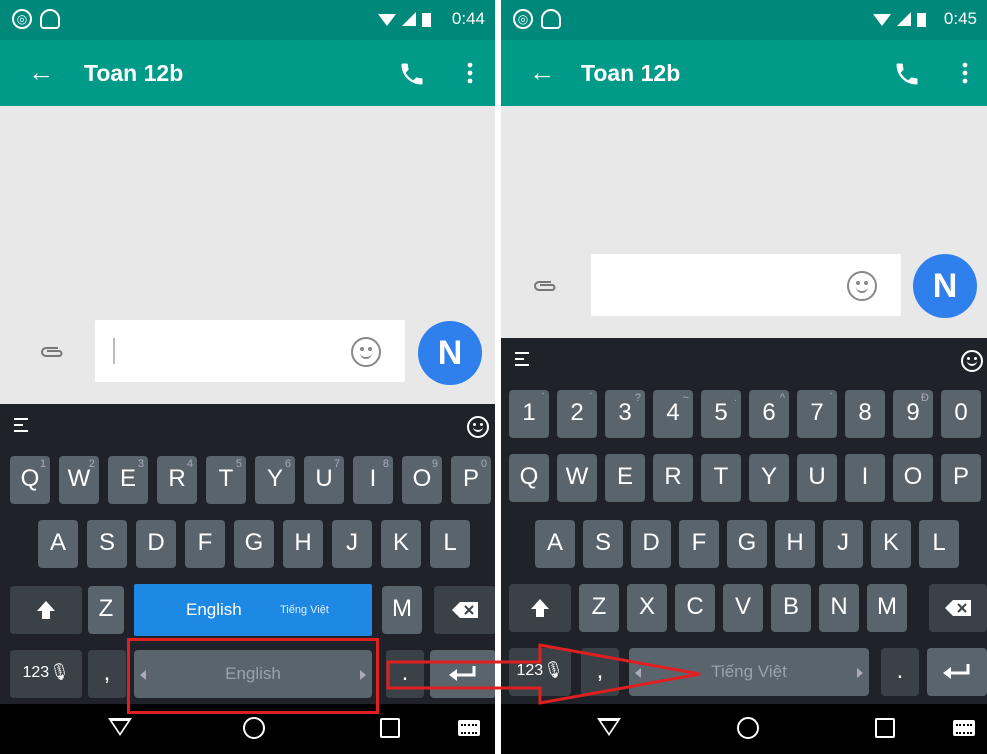  I want to click on key-x: X, so click(647, 608).